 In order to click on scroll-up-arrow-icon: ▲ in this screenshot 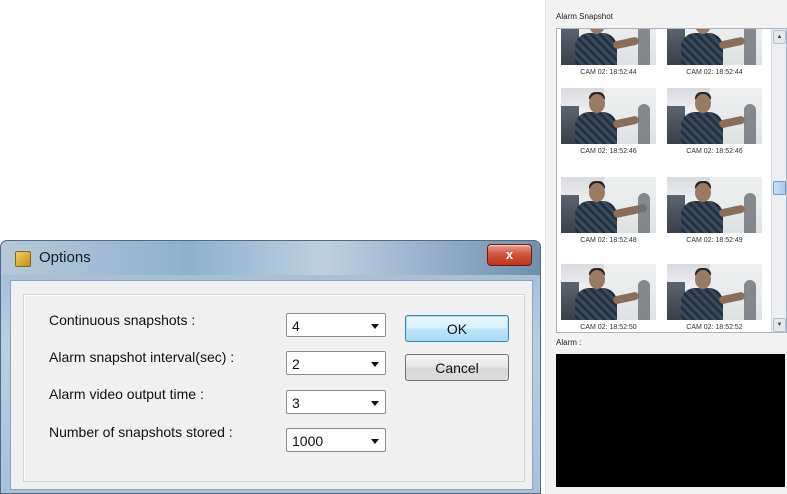, I will do `click(779, 37)`.